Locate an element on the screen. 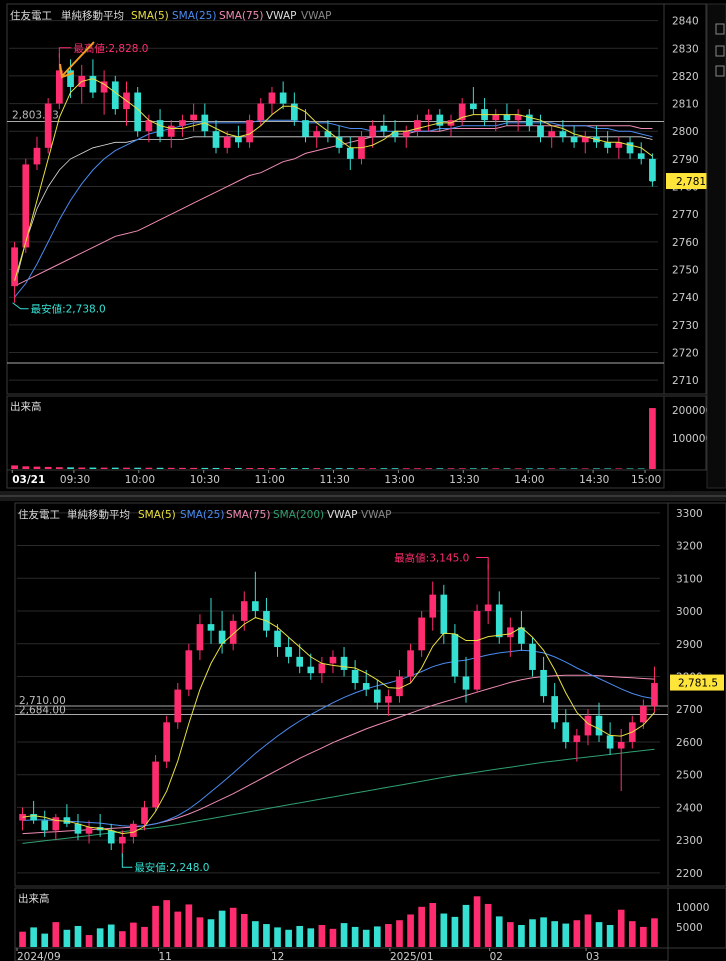  intraday-x-tick-label: 13:00 is located at coordinates (399, 480).